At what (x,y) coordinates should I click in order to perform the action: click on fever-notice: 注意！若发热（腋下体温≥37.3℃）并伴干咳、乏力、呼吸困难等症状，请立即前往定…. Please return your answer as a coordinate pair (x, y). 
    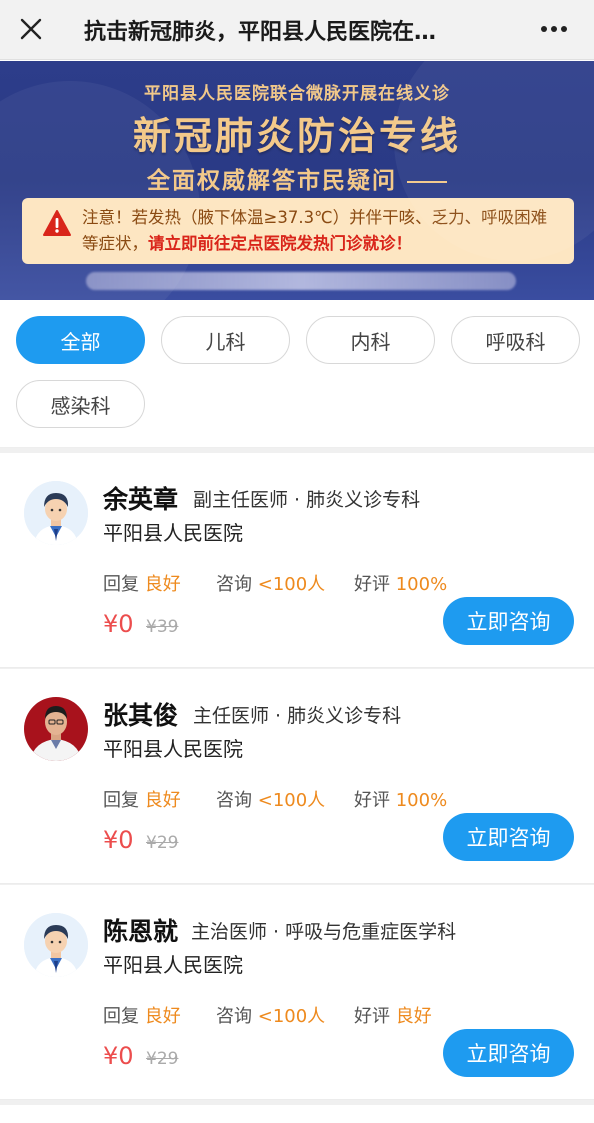
    Looking at the image, I should click on (298, 231).